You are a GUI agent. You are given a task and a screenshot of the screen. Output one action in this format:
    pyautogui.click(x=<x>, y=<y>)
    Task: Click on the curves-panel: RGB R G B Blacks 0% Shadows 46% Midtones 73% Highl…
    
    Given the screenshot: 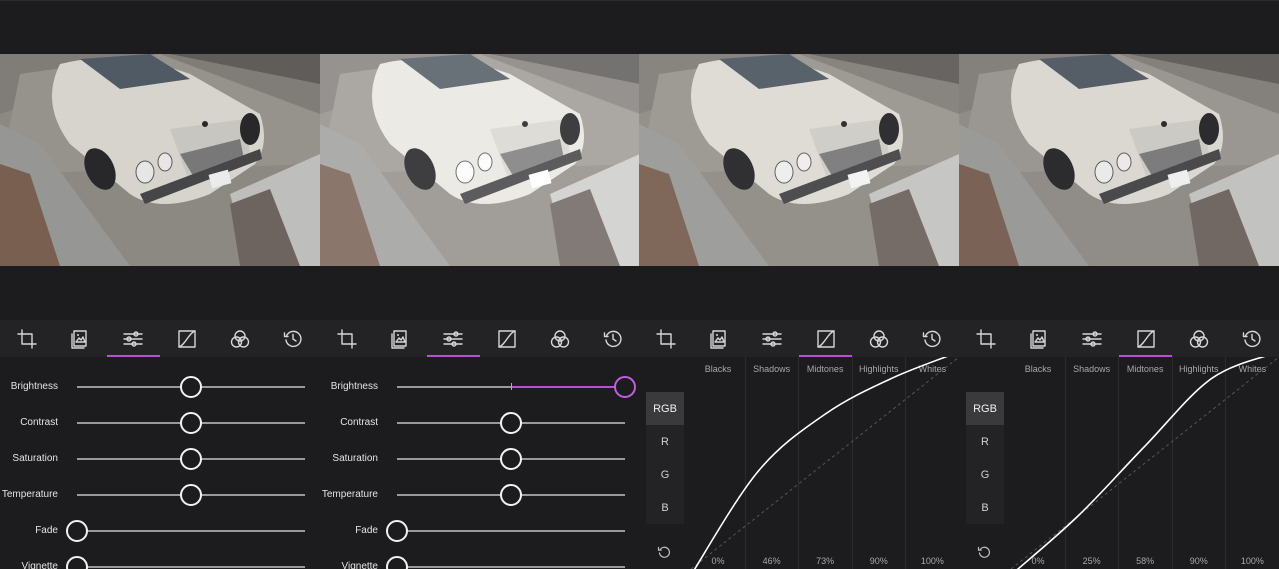 What is the action you would take?
    pyautogui.click(x=799, y=463)
    